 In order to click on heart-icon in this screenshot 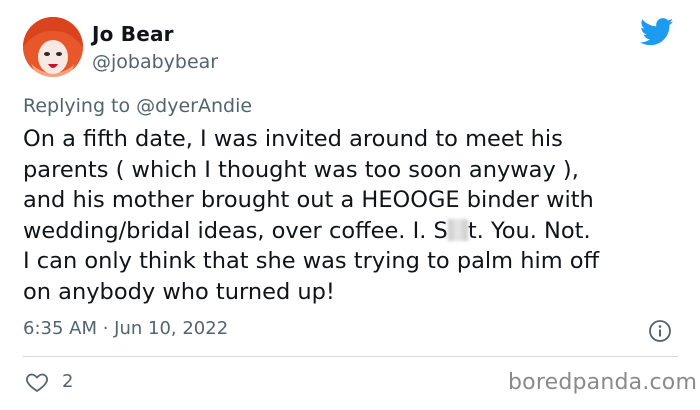, I will do `click(37, 382)`.